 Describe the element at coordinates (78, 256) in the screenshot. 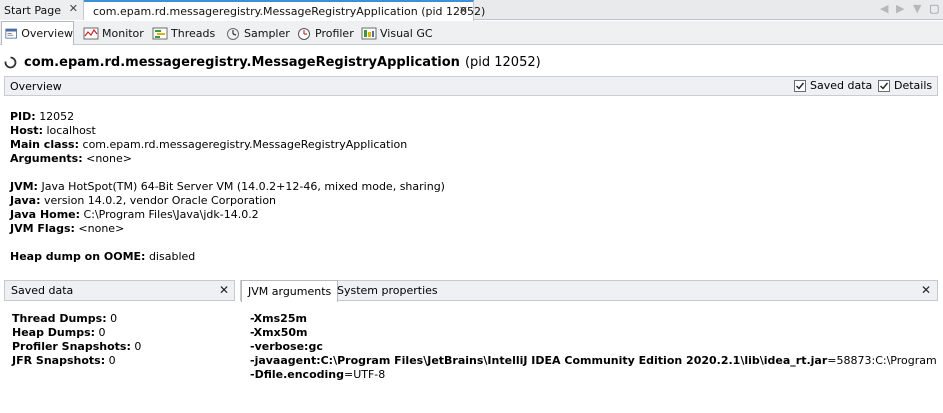

I see `heap-dump-key: Heap dump on OOME:` at that location.